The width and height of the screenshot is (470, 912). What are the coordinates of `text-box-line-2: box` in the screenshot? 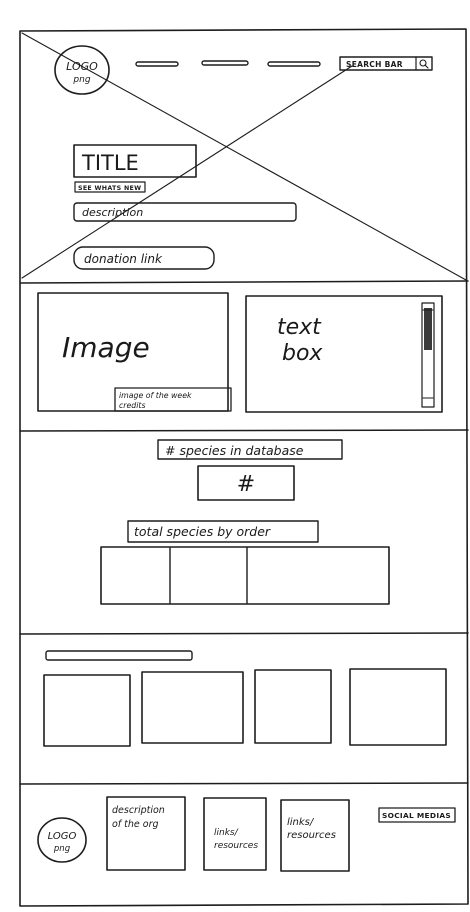 It's located at (302, 353).